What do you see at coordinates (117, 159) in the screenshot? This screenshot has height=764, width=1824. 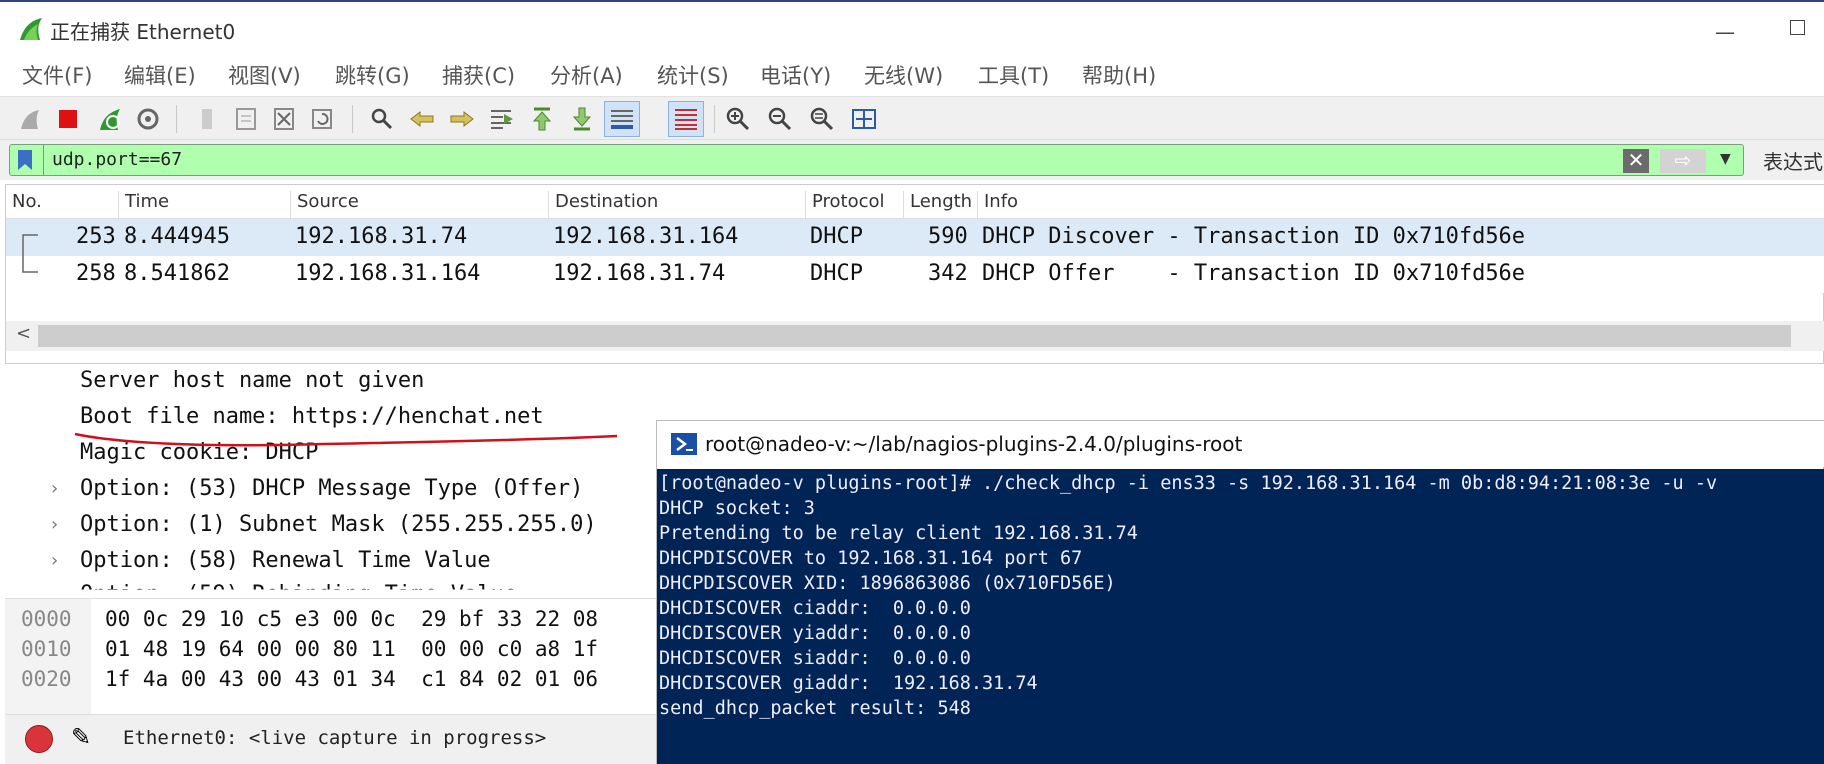 I see `filter-text: udp.port==67` at bounding box center [117, 159].